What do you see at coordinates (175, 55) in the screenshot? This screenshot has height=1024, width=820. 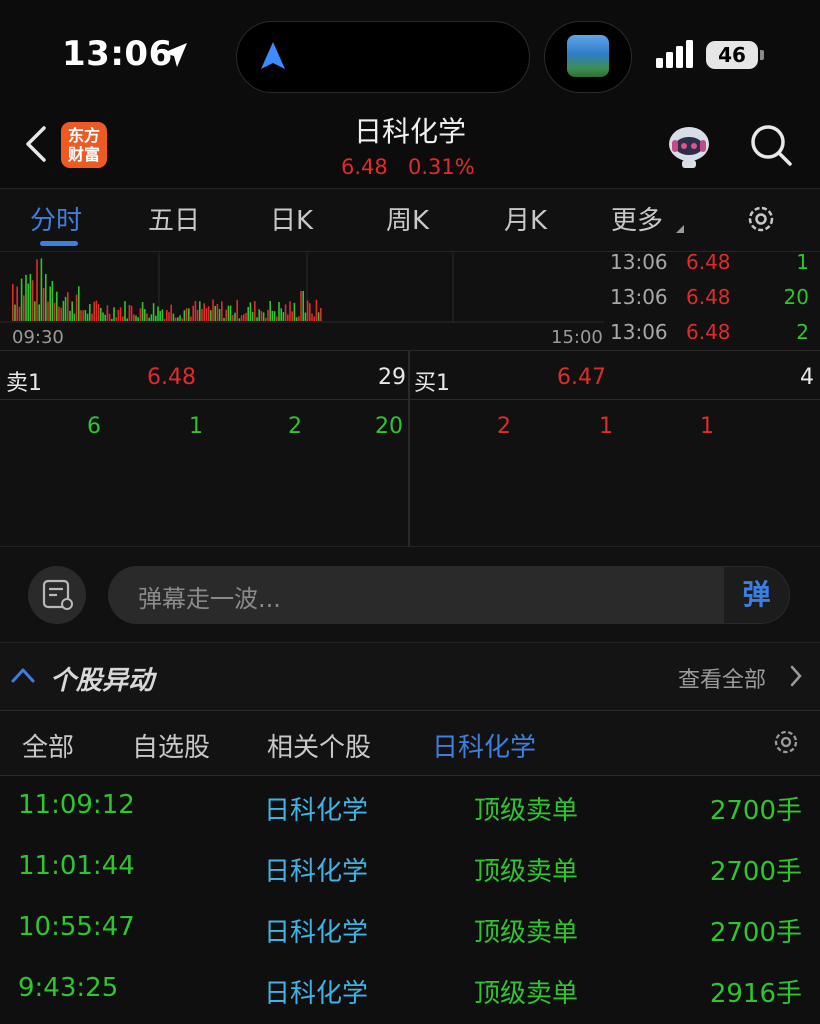 I see `location-arrow-icon` at bounding box center [175, 55].